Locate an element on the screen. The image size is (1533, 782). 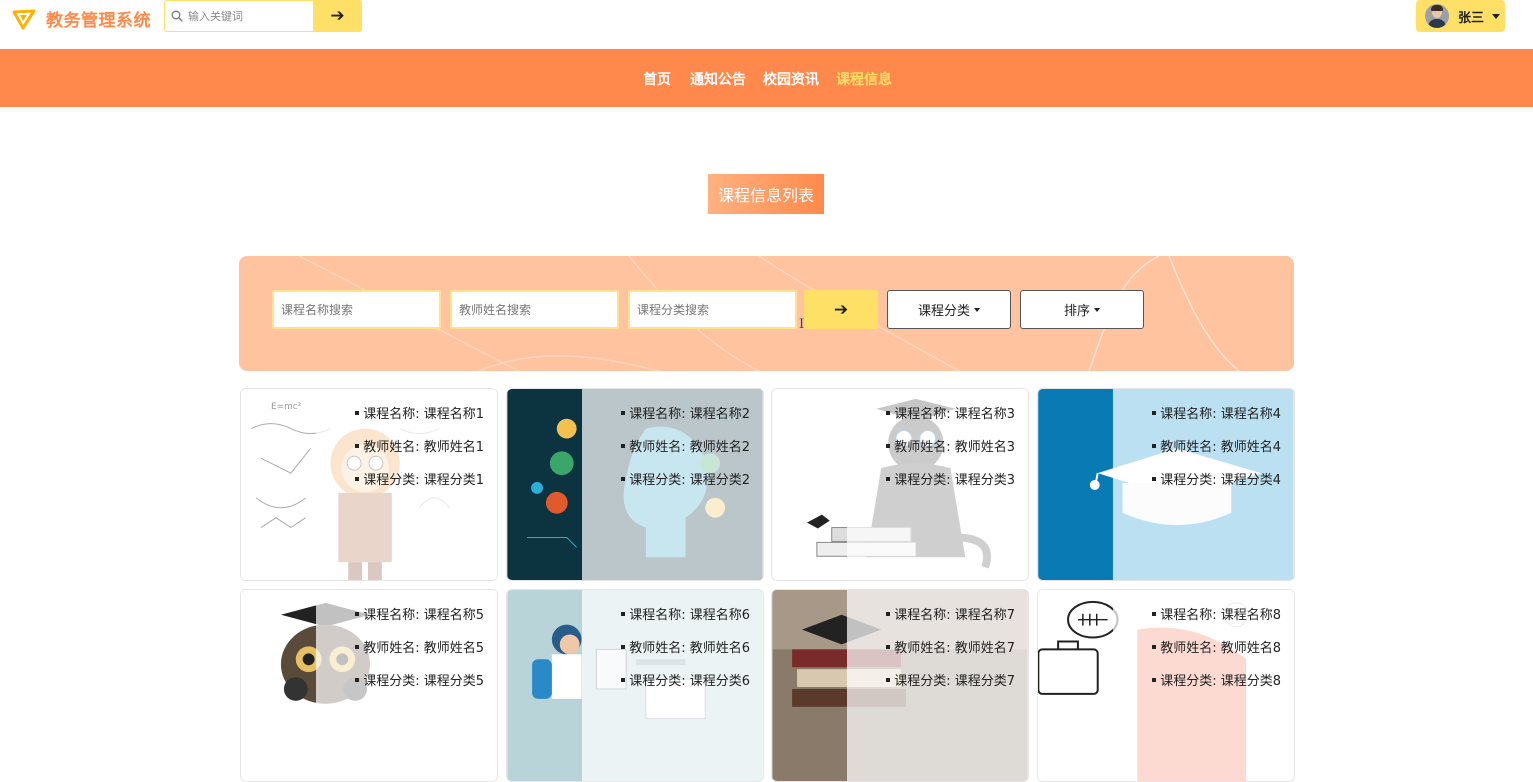
course-info: 课程名称: 课程名称6 教师姓名: 教师姓名6 课程分类: 课程分类6 is located at coordinates (685, 657).